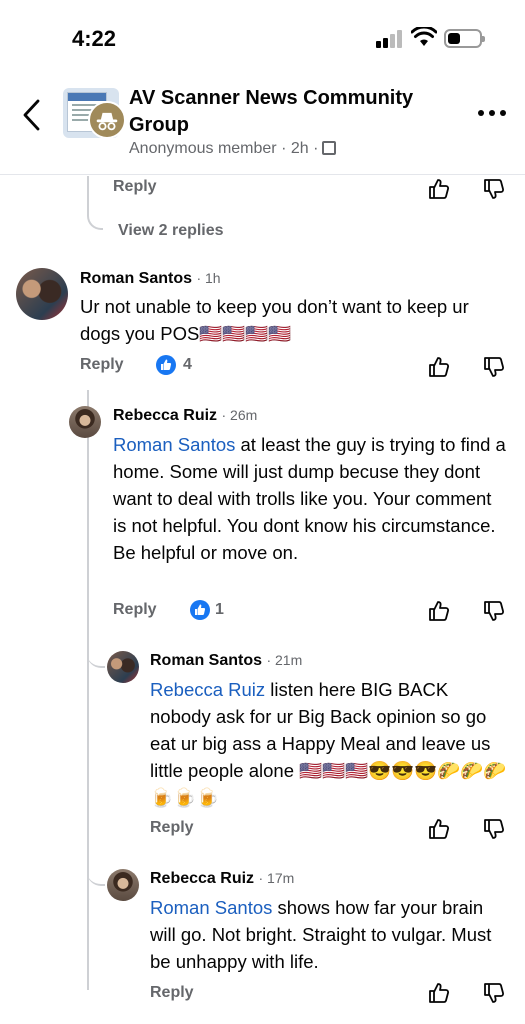 This screenshot has width=525, height=1024. Describe the element at coordinates (88, 690) in the screenshot. I see `thread-line` at that location.